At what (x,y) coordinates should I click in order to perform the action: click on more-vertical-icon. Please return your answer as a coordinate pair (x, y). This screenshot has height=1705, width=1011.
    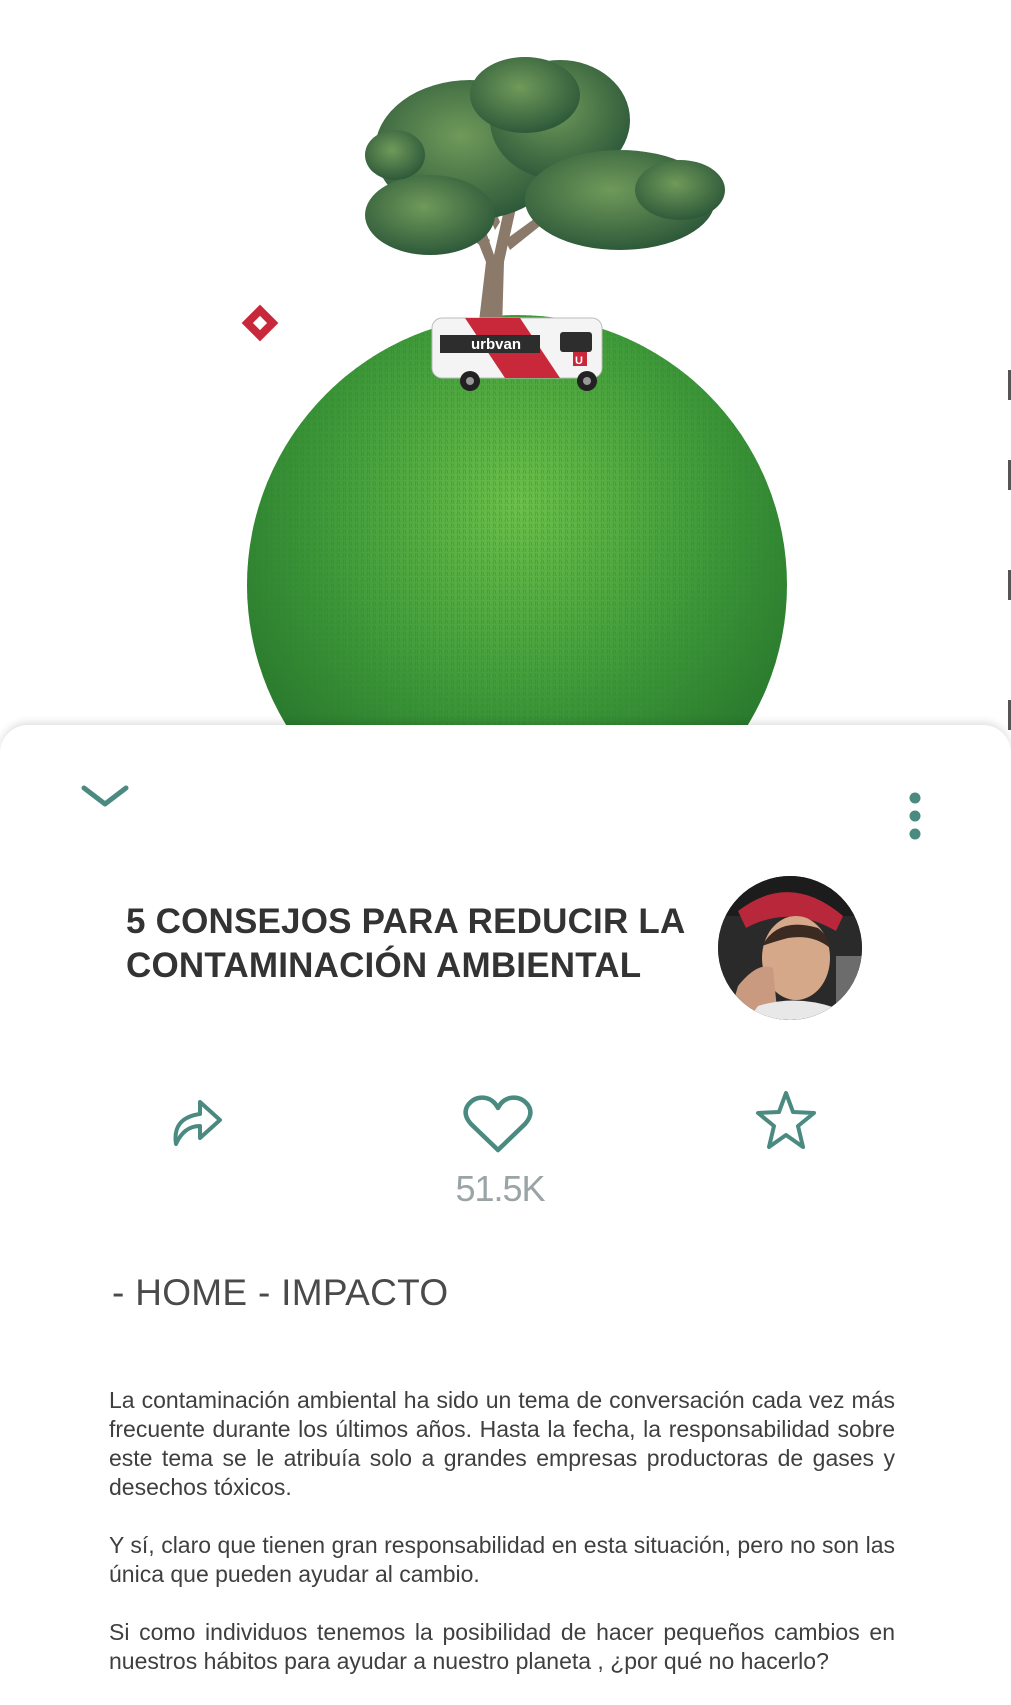
    Looking at the image, I should click on (915, 816).